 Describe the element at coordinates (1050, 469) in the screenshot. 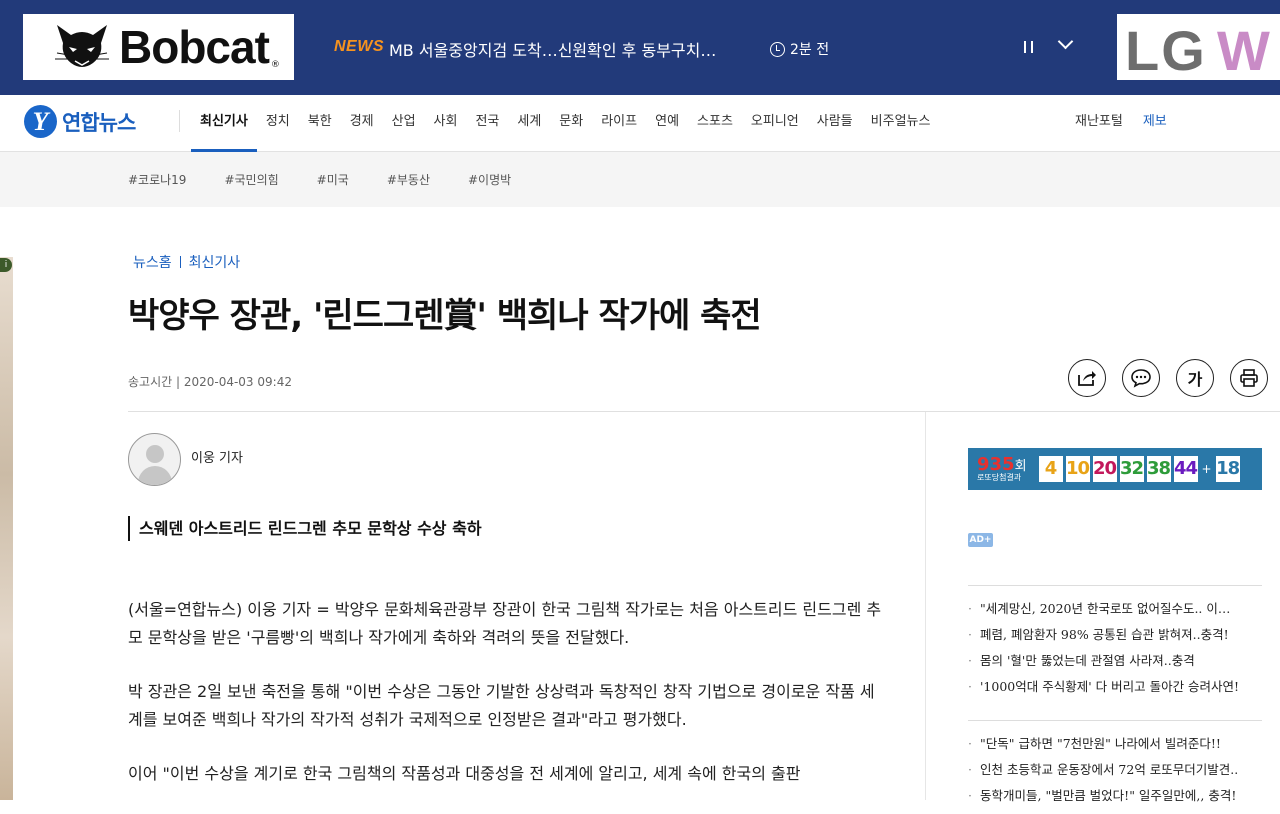

I see `lotto-number: 4` at that location.